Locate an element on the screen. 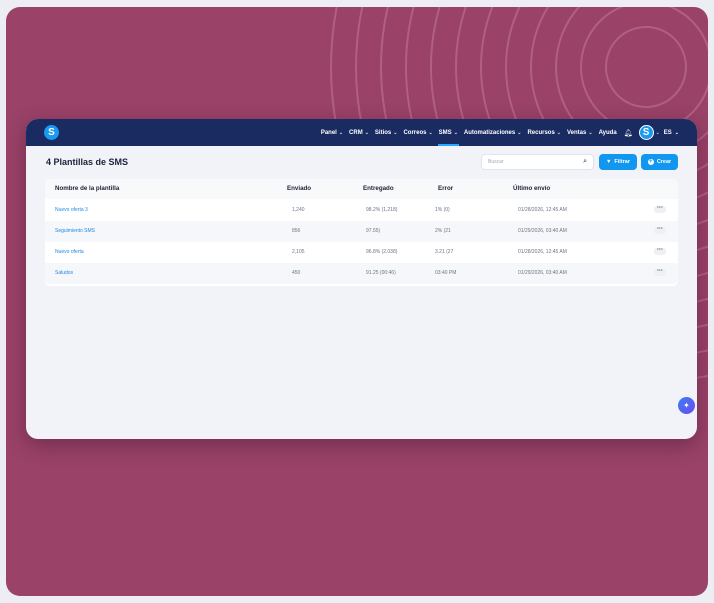 This screenshot has width=714, height=603. column-header-sent: Enviado is located at coordinates (299, 188).